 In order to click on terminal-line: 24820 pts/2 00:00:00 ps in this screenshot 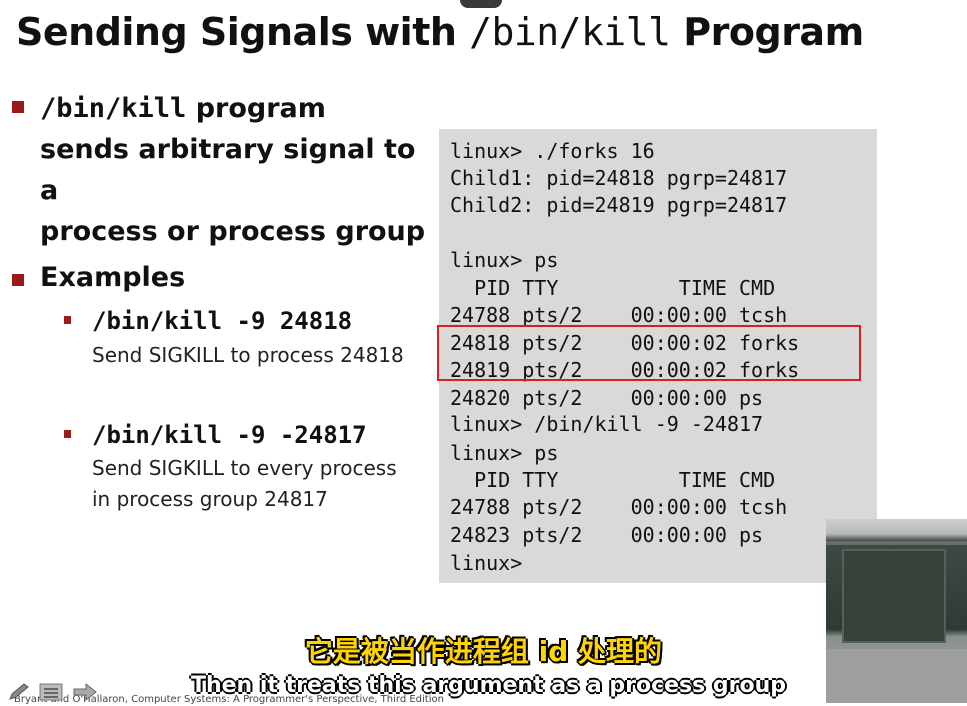, I will do `click(607, 398)`.